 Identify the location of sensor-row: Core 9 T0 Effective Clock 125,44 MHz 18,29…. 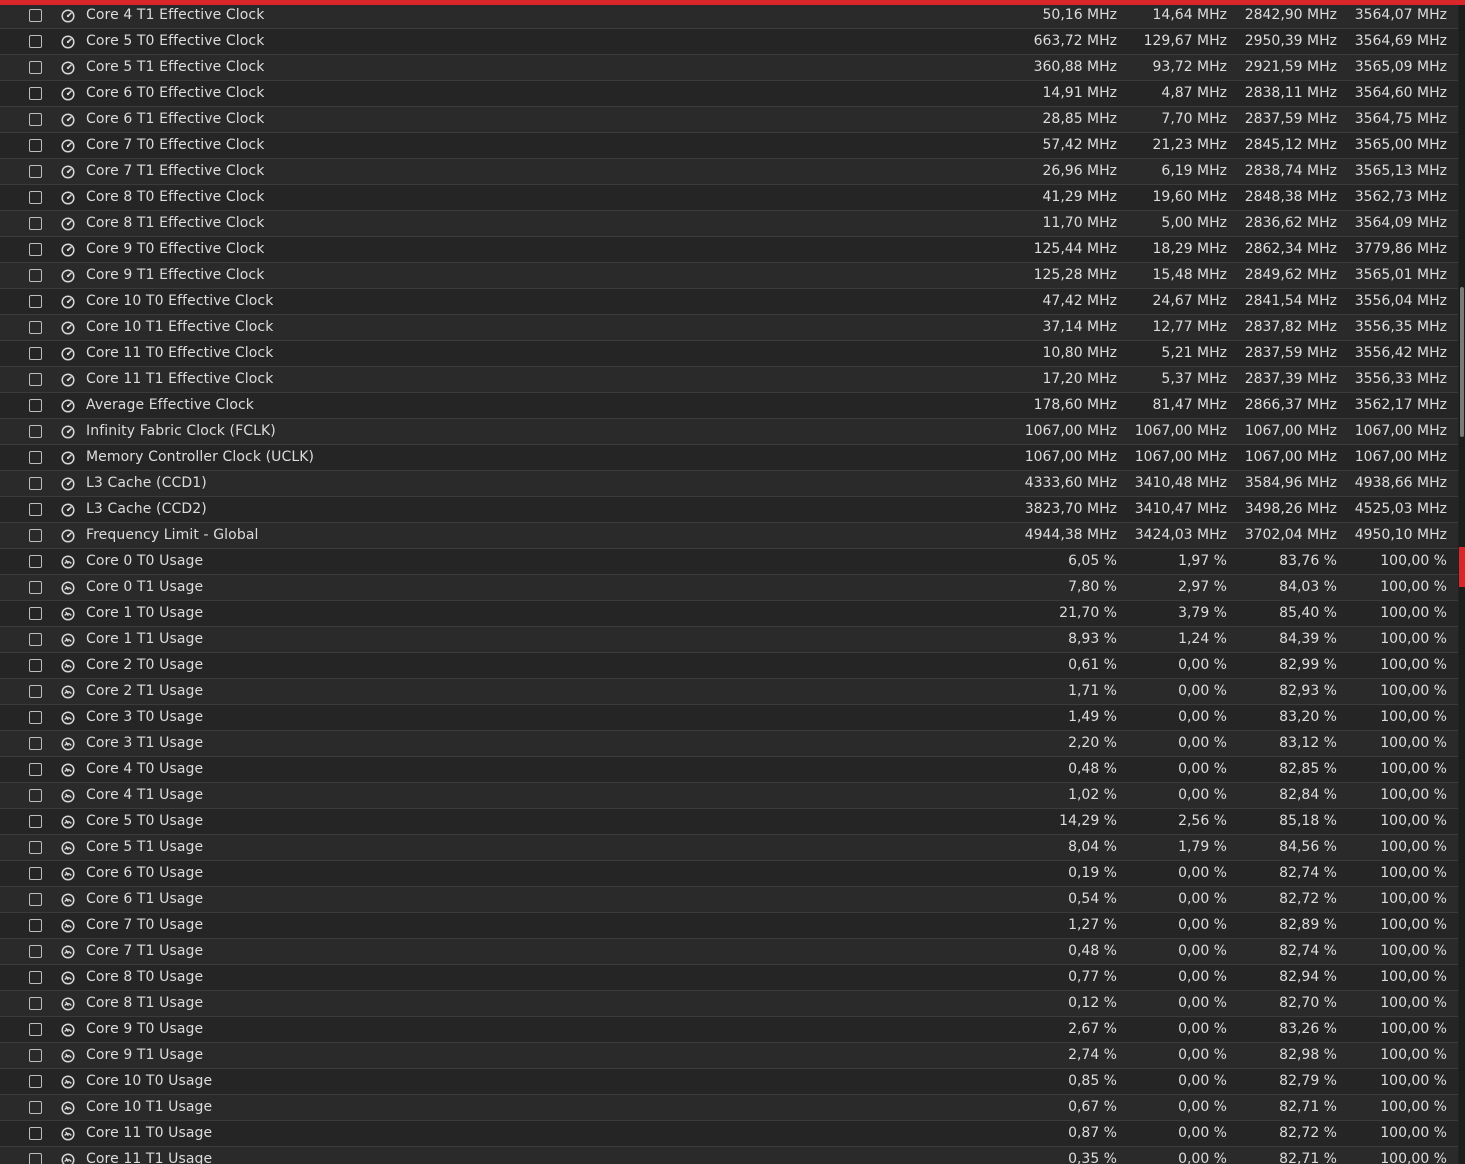
(729, 250).